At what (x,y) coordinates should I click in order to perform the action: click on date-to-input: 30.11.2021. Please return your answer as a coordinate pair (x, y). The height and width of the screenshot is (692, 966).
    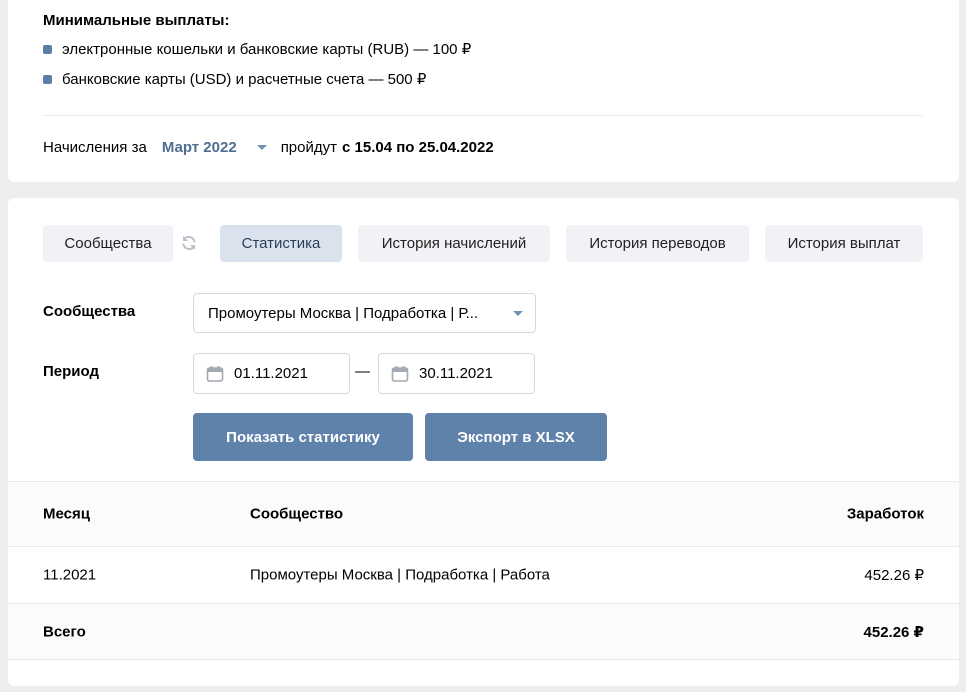
    Looking at the image, I should click on (456, 373).